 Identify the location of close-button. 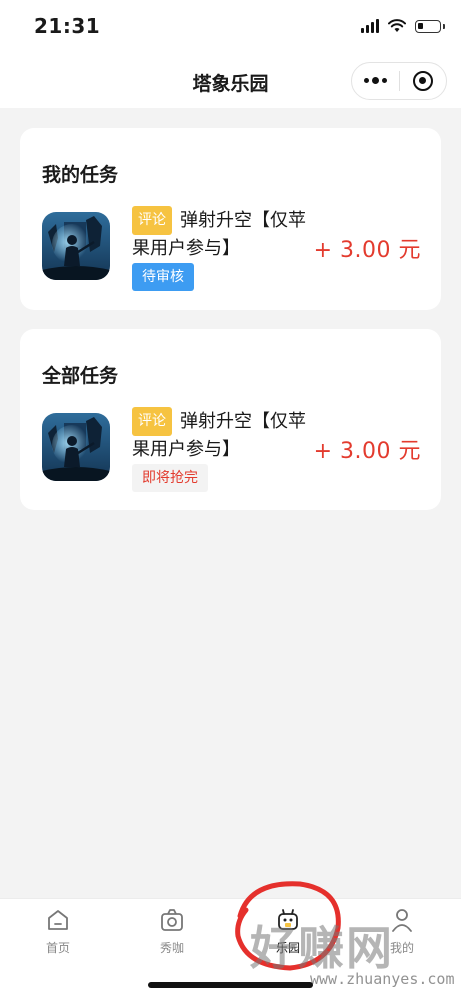
(423, 81).